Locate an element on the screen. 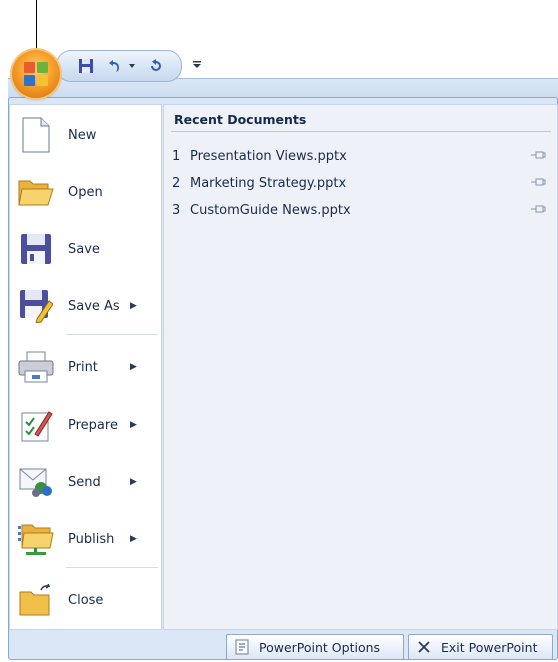 This screenshot has width=558, height=662. quick-access-toolbar is located at coordinates (119, 66).